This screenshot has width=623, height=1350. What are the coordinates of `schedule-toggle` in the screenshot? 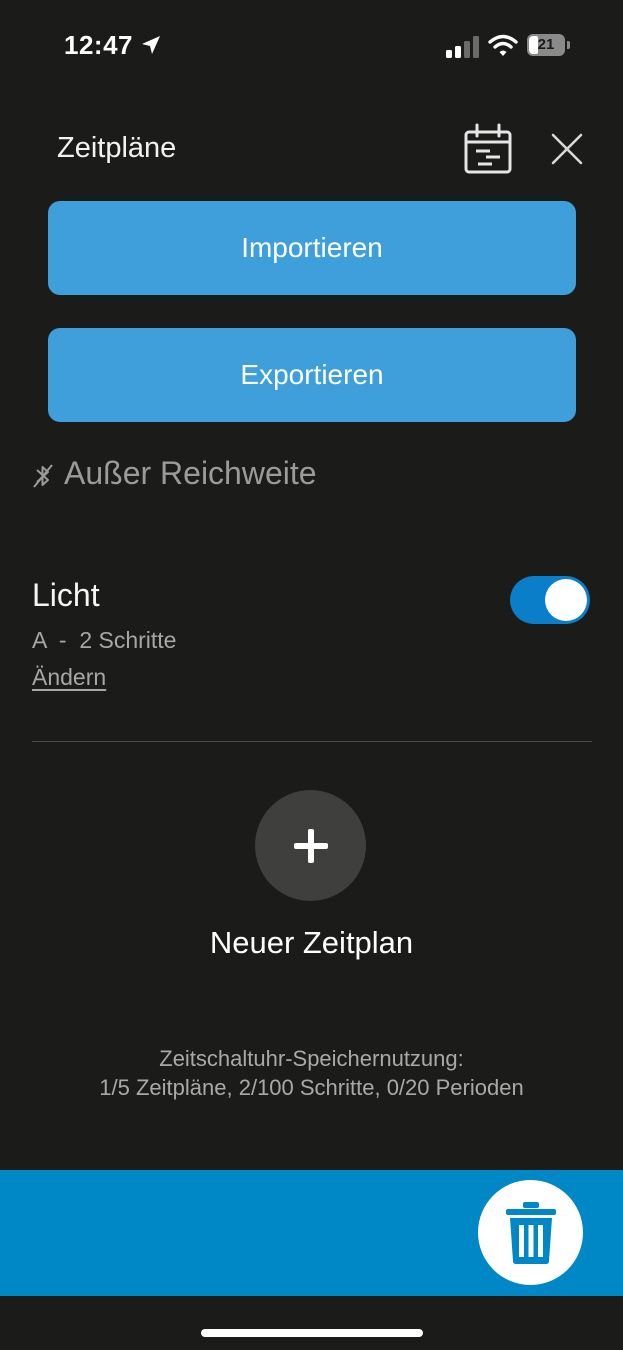 It's located at (550, 600).